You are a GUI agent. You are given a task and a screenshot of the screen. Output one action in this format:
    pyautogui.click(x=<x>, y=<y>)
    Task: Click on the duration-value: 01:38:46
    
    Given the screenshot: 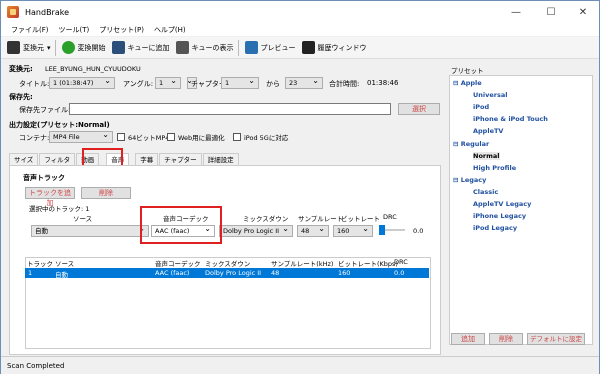 What is the action you would take?
    pyautogui.click(x=383, y=83)
    